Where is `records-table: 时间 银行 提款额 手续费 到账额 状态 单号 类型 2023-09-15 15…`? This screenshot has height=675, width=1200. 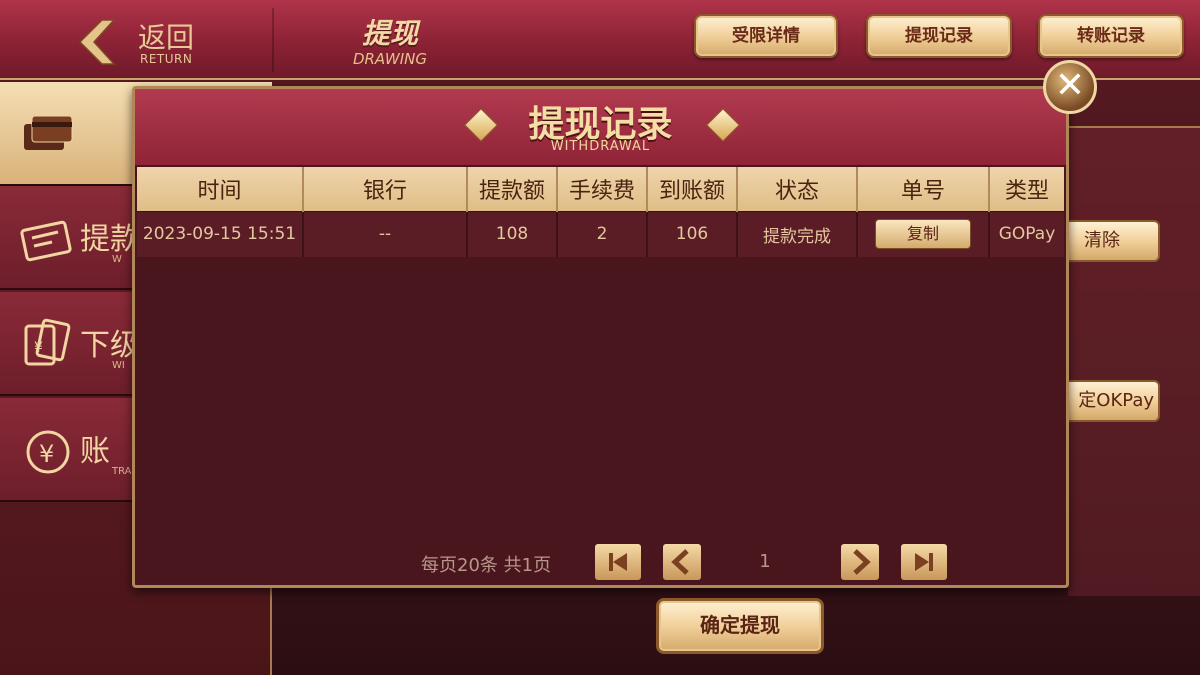 records-table: 时间 银行 提款额 手续费 到账额 状态 单号 类型 2023-09-15 15… is located at coordinates (600, 212).